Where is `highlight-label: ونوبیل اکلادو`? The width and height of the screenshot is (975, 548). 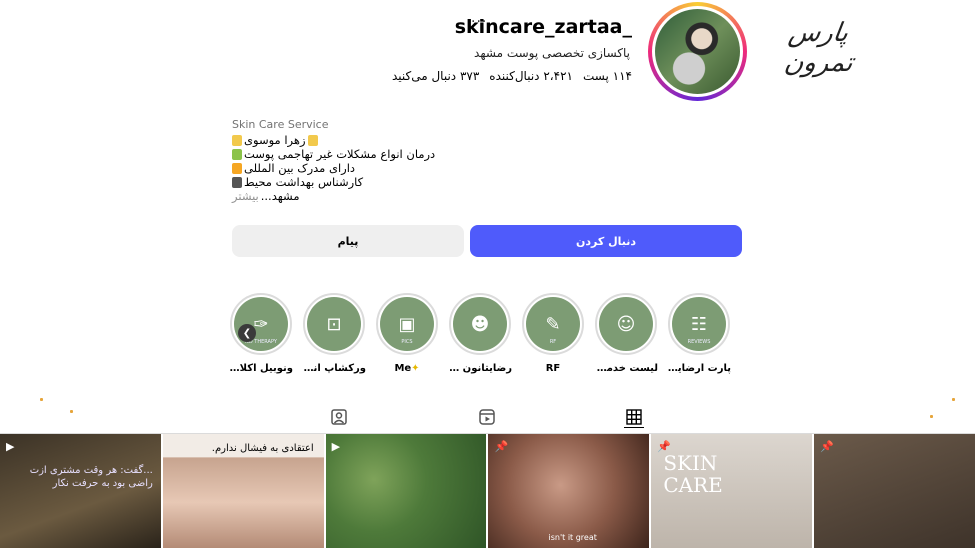
highlight-label: ونوبیل اکلادو is located at coordinates (261, 368).